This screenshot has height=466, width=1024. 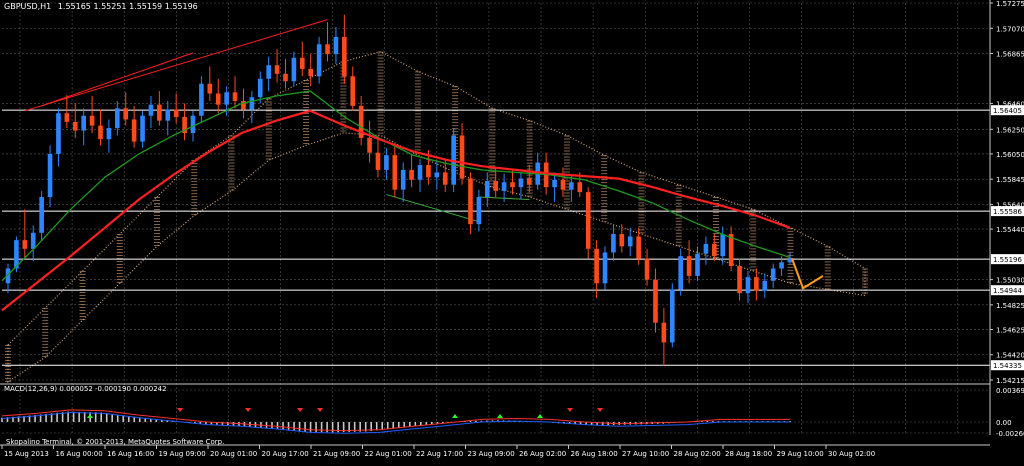 What do you see at coordinates (79, 454) in the screenshot?
I see `time-tick-label: 16 Aug 00:00` at bounding box center [79, 454].